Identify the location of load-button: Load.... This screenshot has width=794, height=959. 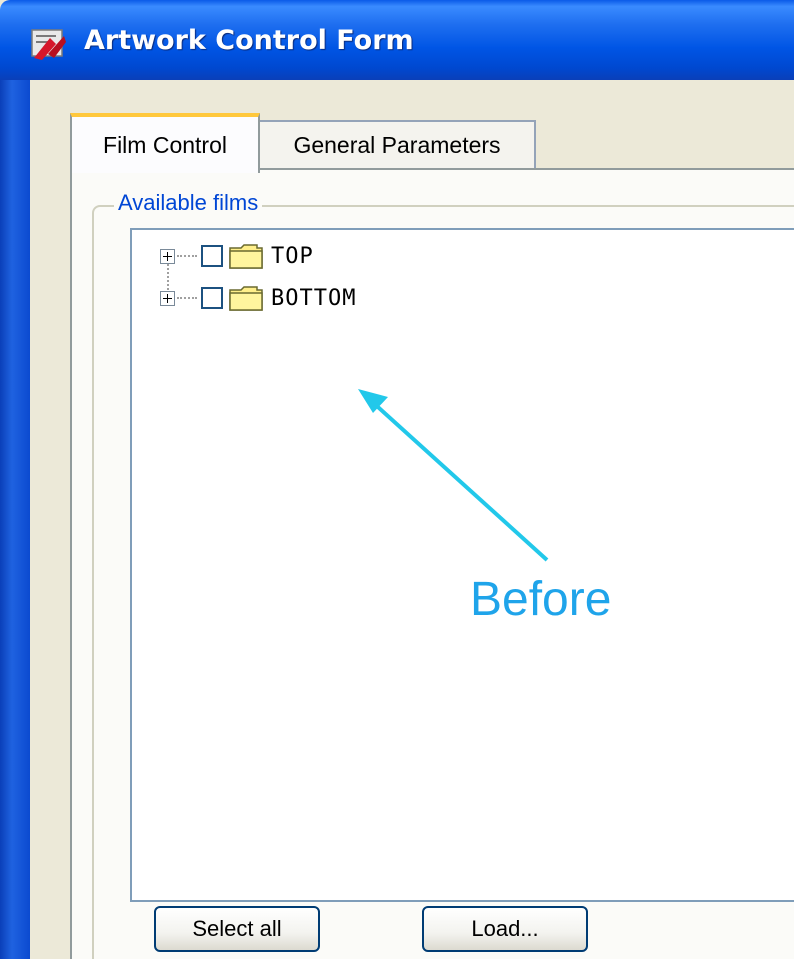
(505, 929).